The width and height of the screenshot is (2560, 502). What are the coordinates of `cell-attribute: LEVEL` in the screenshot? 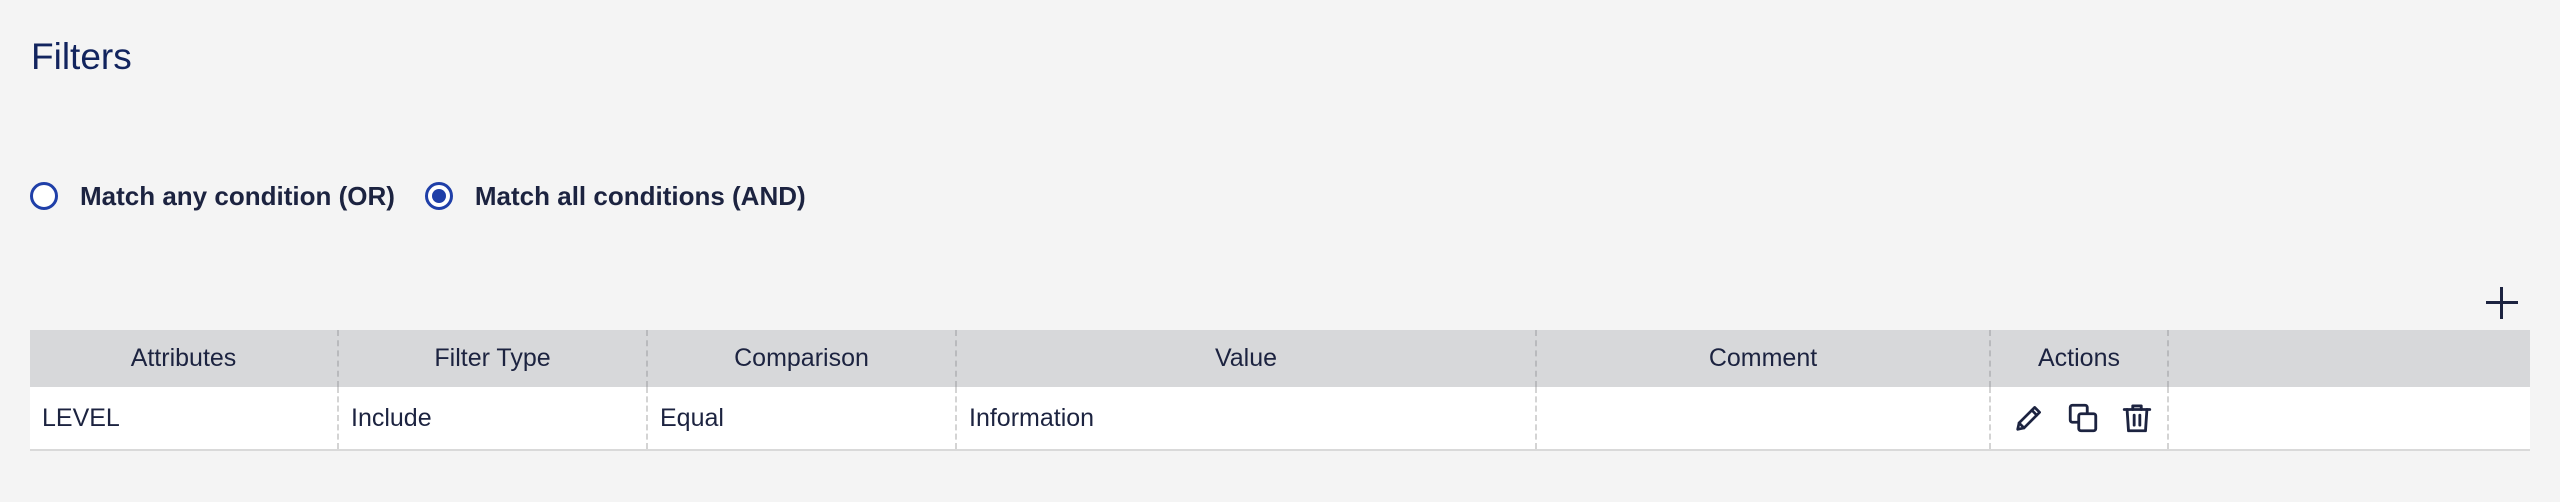 It's located at (184, 418).